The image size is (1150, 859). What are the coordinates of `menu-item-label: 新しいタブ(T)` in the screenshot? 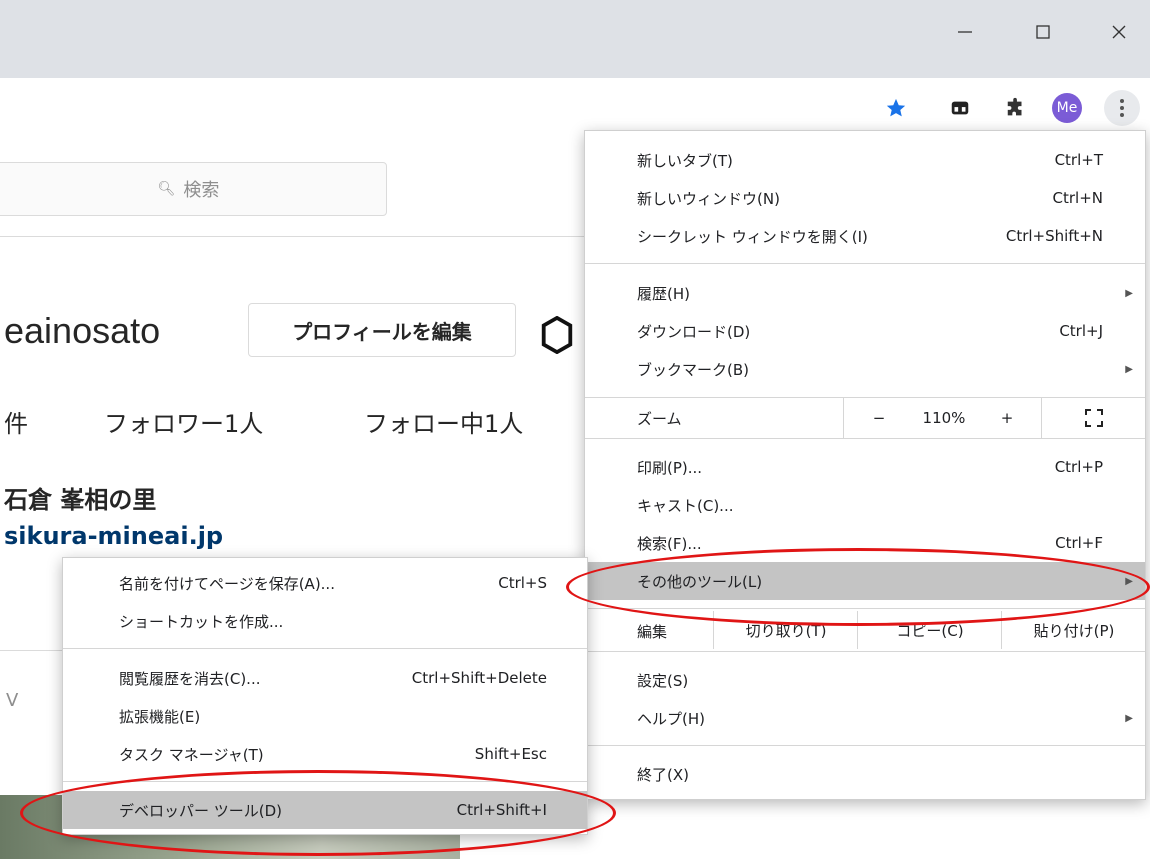 It's located at (685, 160).